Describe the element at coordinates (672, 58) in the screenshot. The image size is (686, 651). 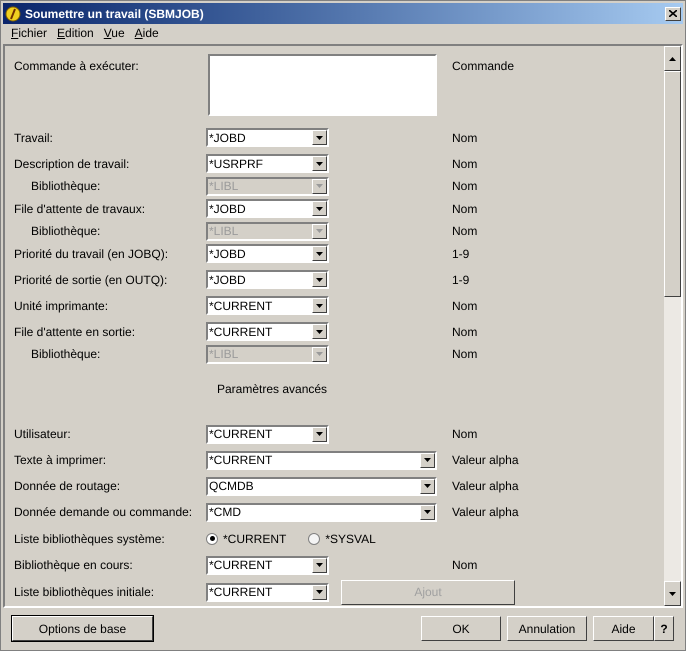
I see `scroll-up-icon` at that location.